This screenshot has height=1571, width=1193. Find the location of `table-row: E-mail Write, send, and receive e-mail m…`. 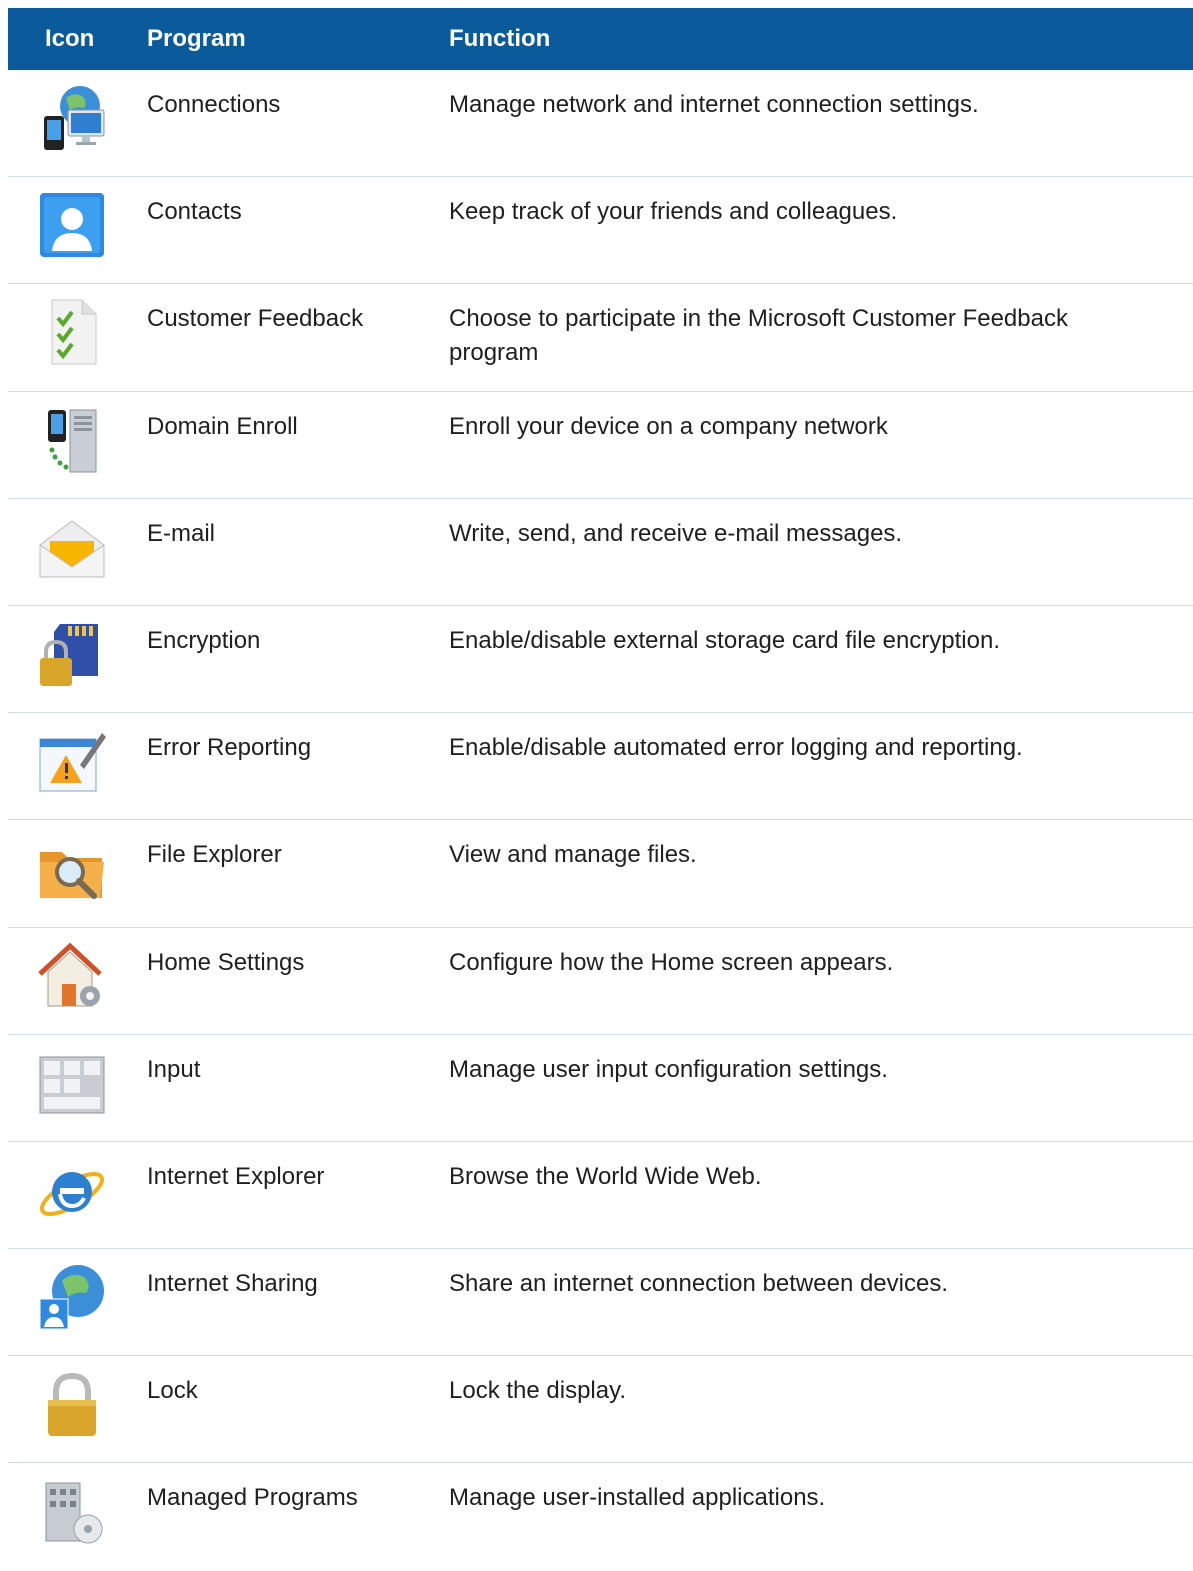

table-row: E-mail Write, send, and receive e-mail m… is located at coordinates (600, 552).